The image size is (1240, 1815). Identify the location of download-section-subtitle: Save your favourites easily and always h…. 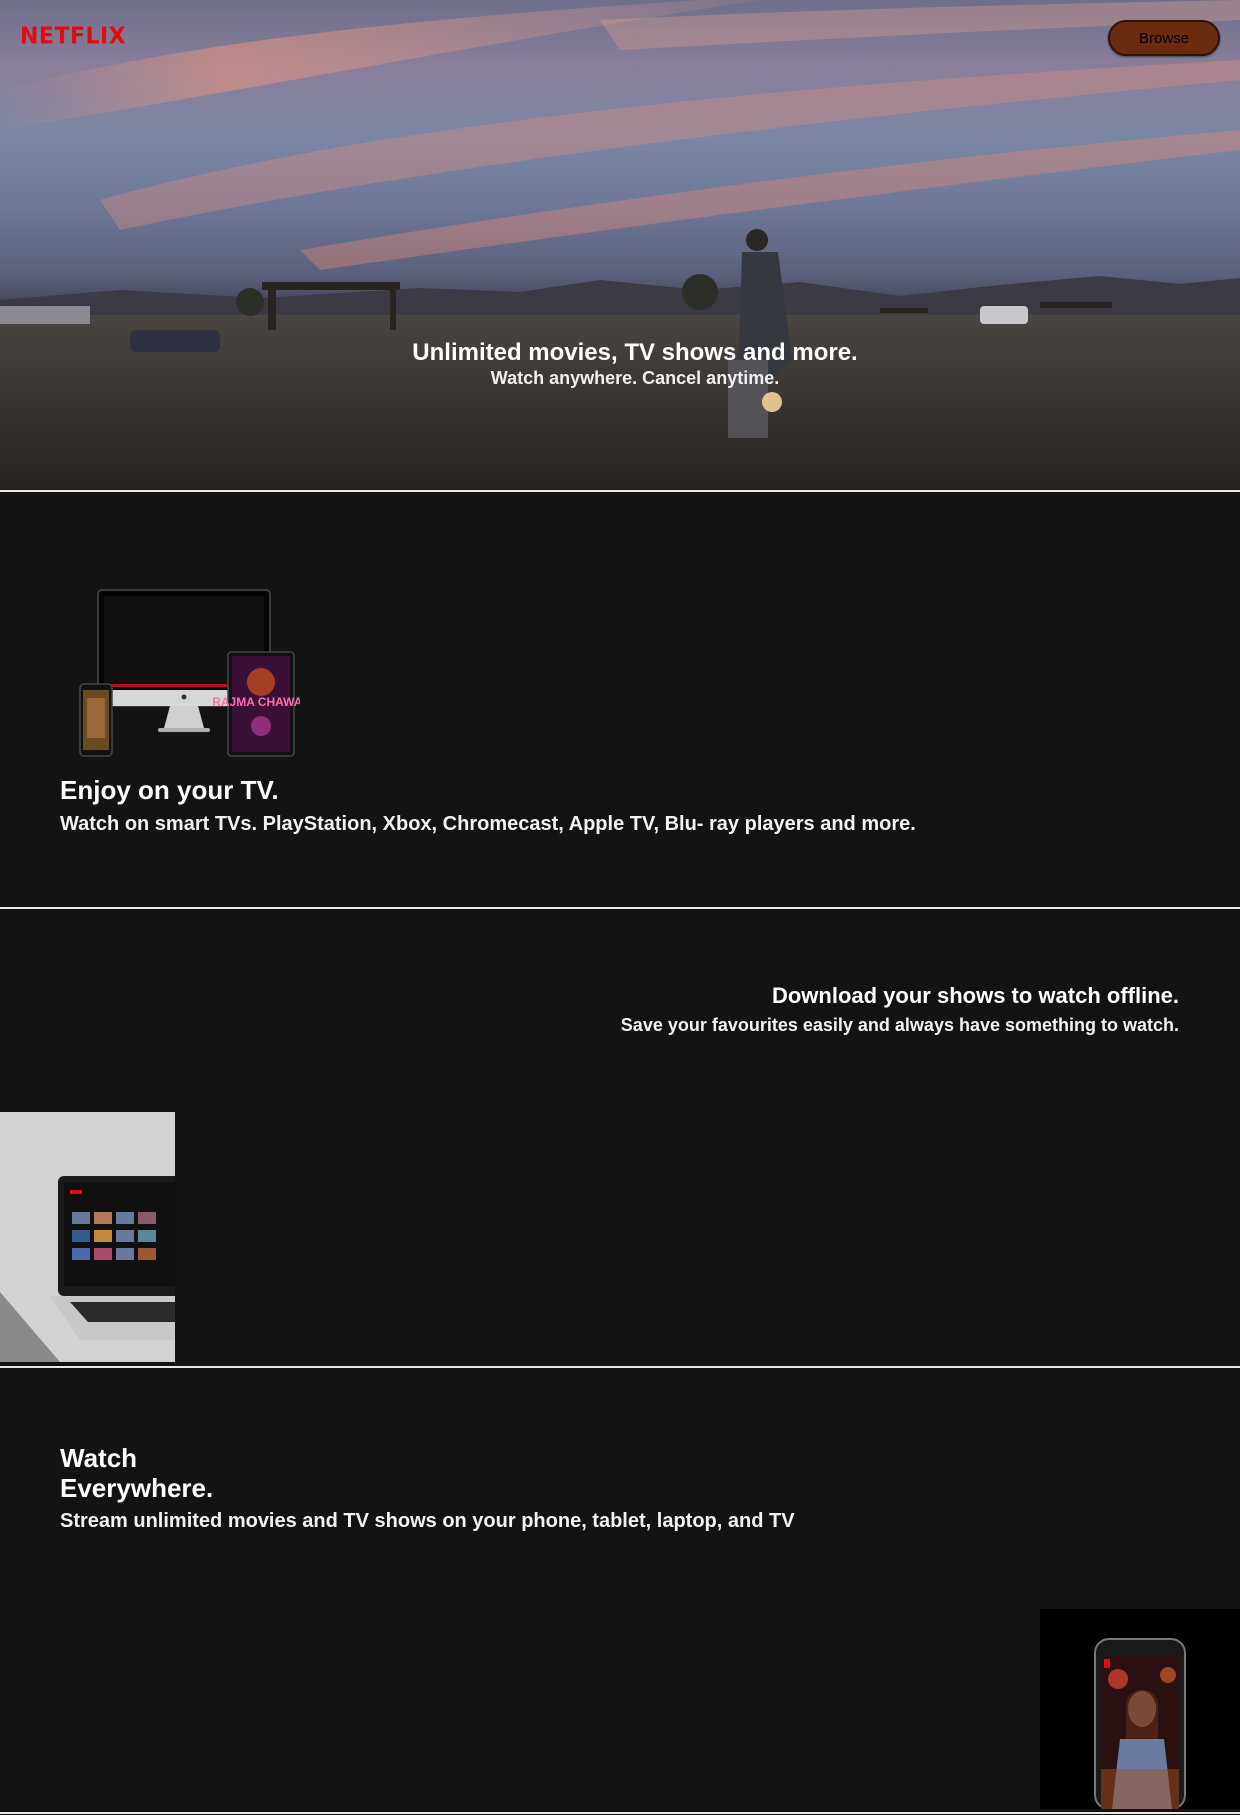
(899, 1025).